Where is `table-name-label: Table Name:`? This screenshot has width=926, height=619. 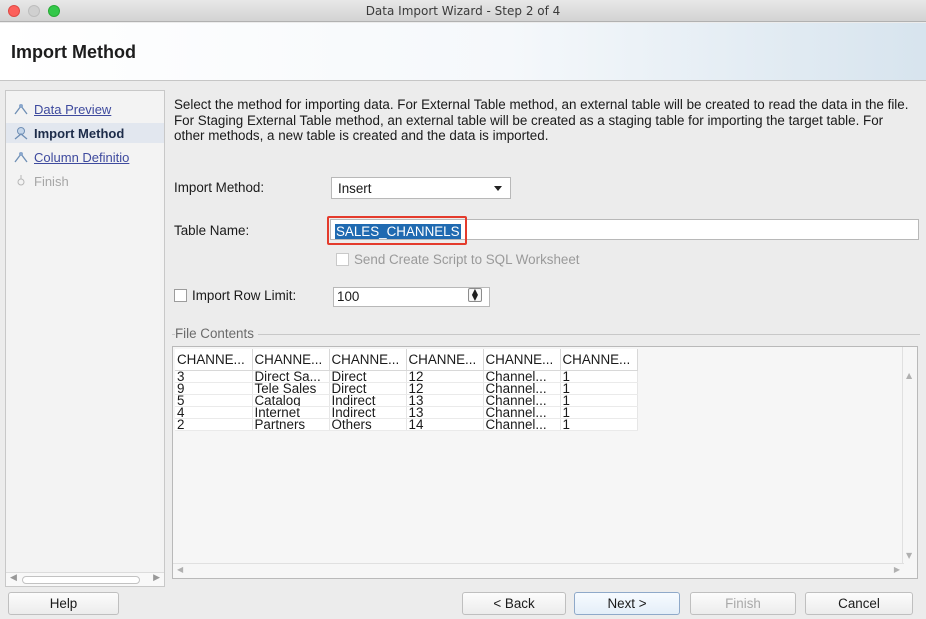 table-name-label: Table Name: is located at coordinates (212, 230).